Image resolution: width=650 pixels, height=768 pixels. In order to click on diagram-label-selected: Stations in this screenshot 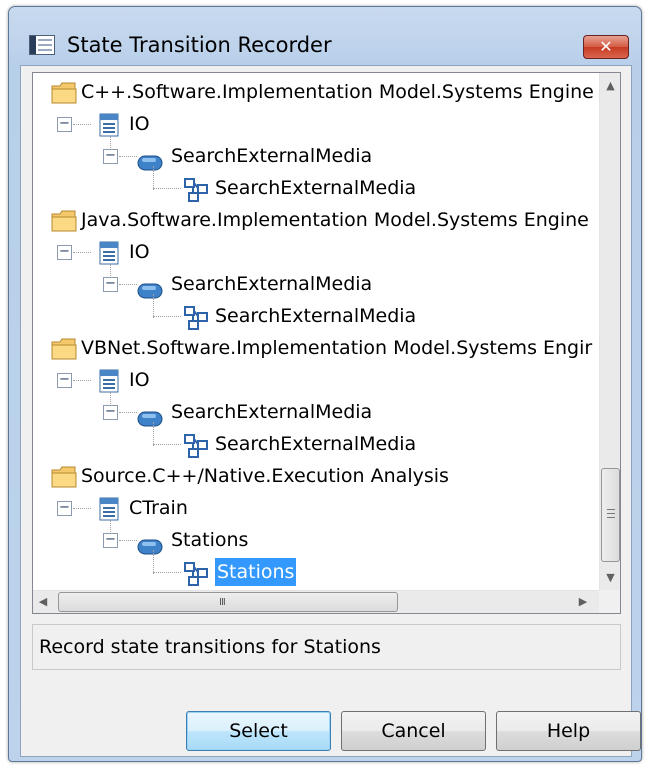, I will do `click(256, 572)`.